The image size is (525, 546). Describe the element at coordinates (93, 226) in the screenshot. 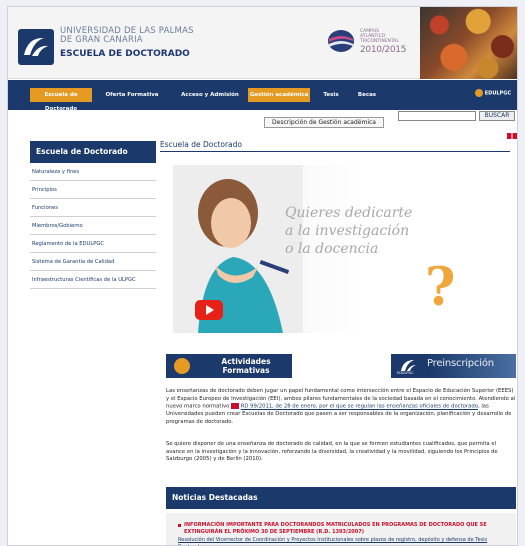

I see `sidebar-item-miembros: Miembros/Gobierno` at that location.